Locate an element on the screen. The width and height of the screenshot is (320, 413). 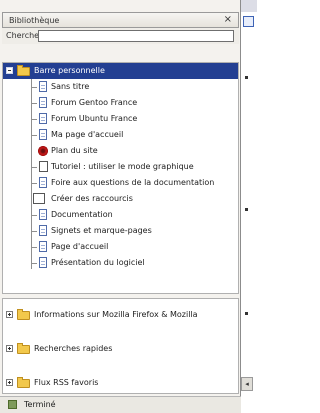
tree-item: Présentation du logiciel is located at coordinates (120, 263).